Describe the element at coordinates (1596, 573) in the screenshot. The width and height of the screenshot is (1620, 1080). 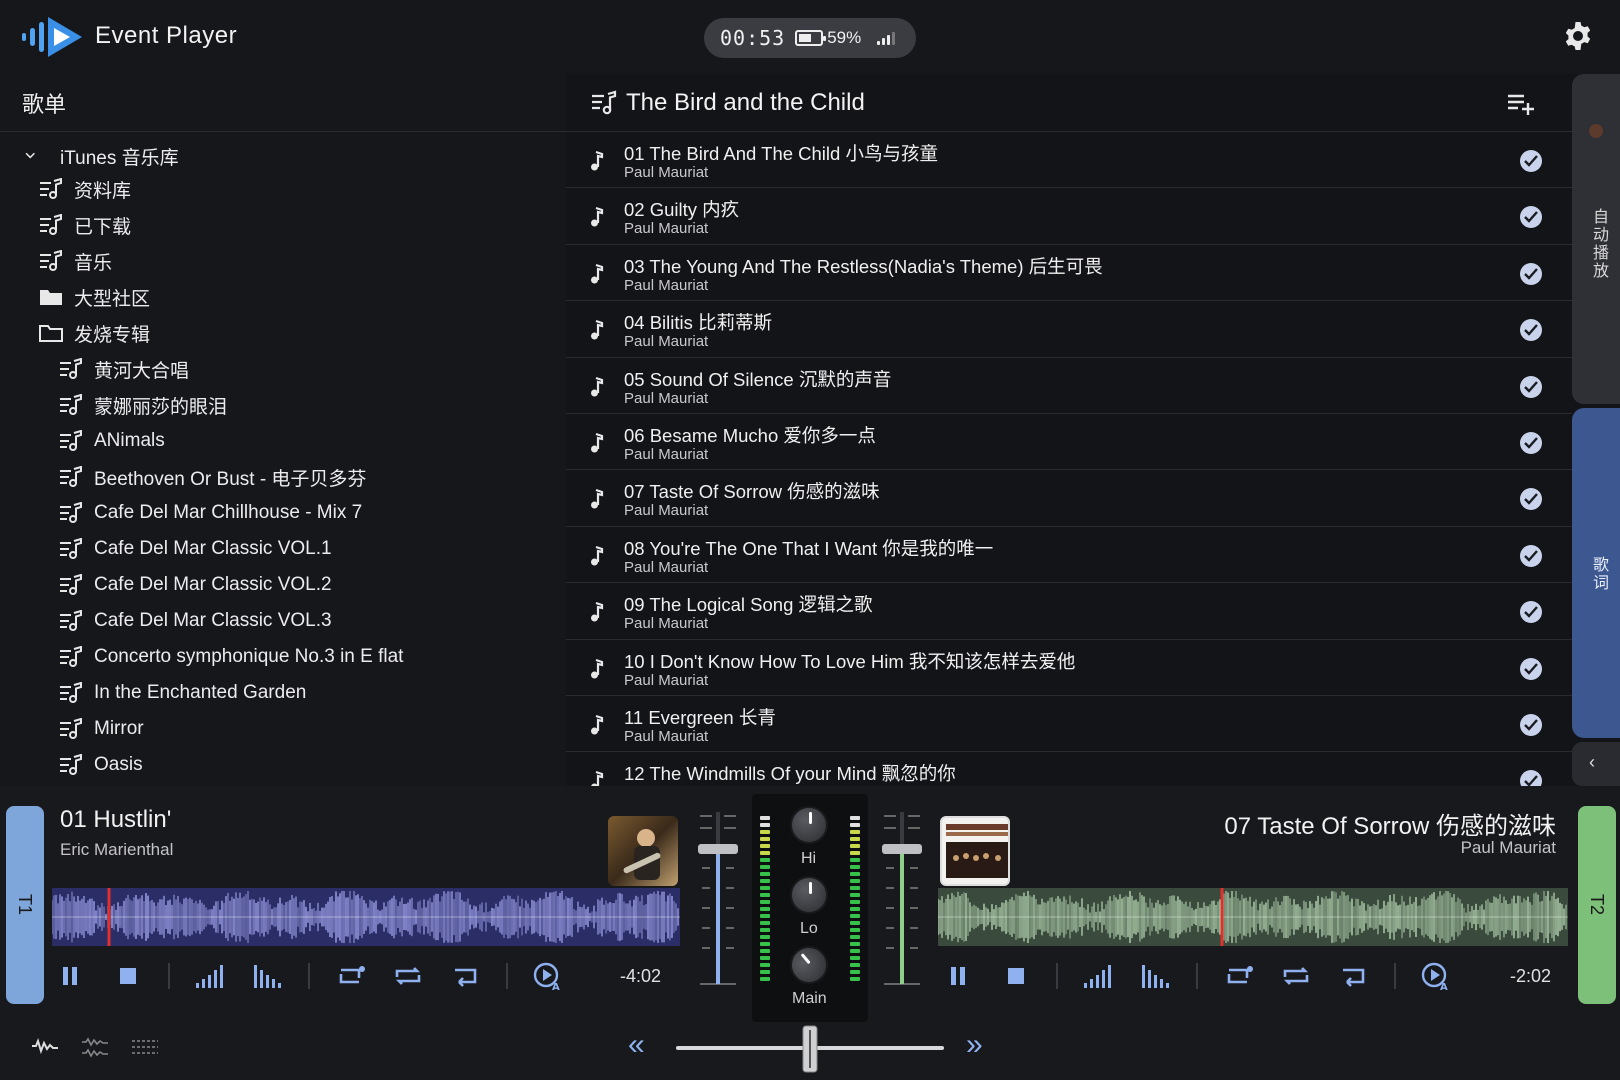
I see `lyrics-tab: 歌词` at that location.